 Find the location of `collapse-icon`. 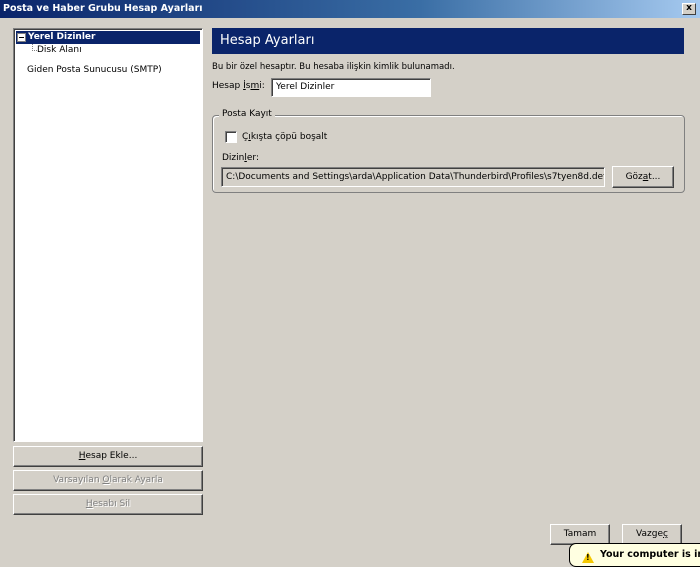

collapse-icon is located at coordinates (21, 37).